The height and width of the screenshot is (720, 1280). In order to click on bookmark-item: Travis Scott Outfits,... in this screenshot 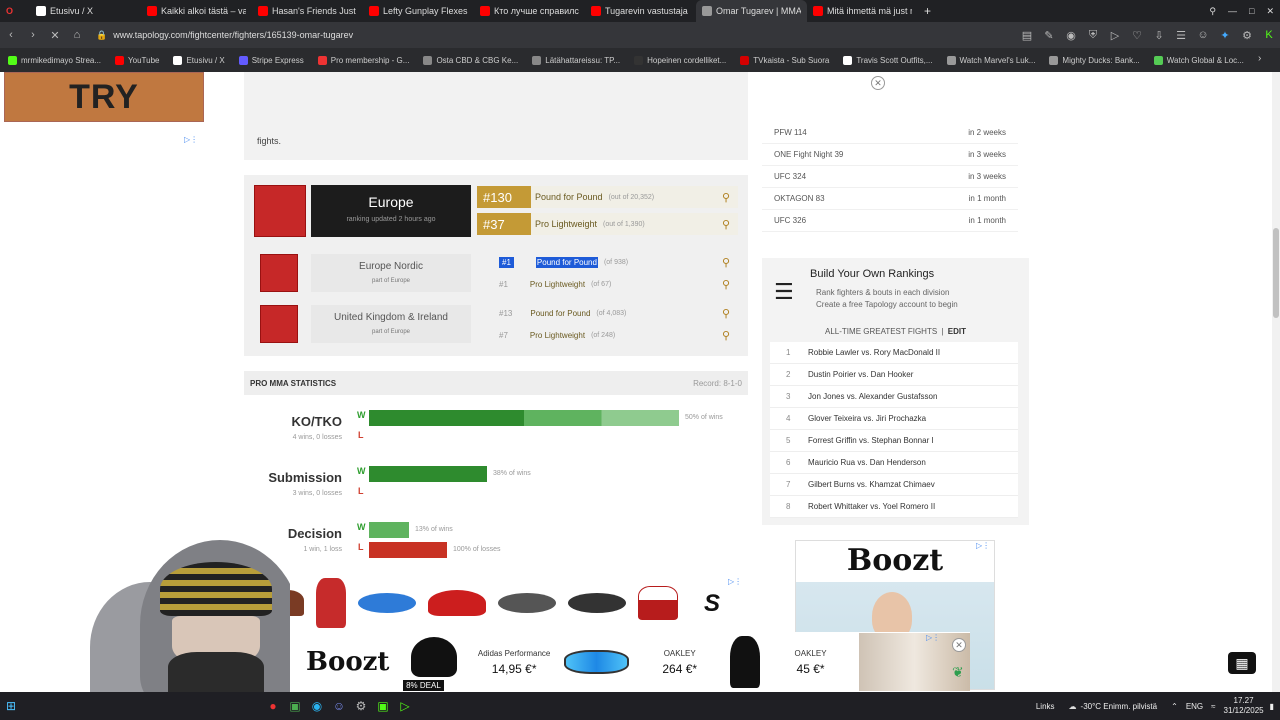, I will do `click(888, 60)`.